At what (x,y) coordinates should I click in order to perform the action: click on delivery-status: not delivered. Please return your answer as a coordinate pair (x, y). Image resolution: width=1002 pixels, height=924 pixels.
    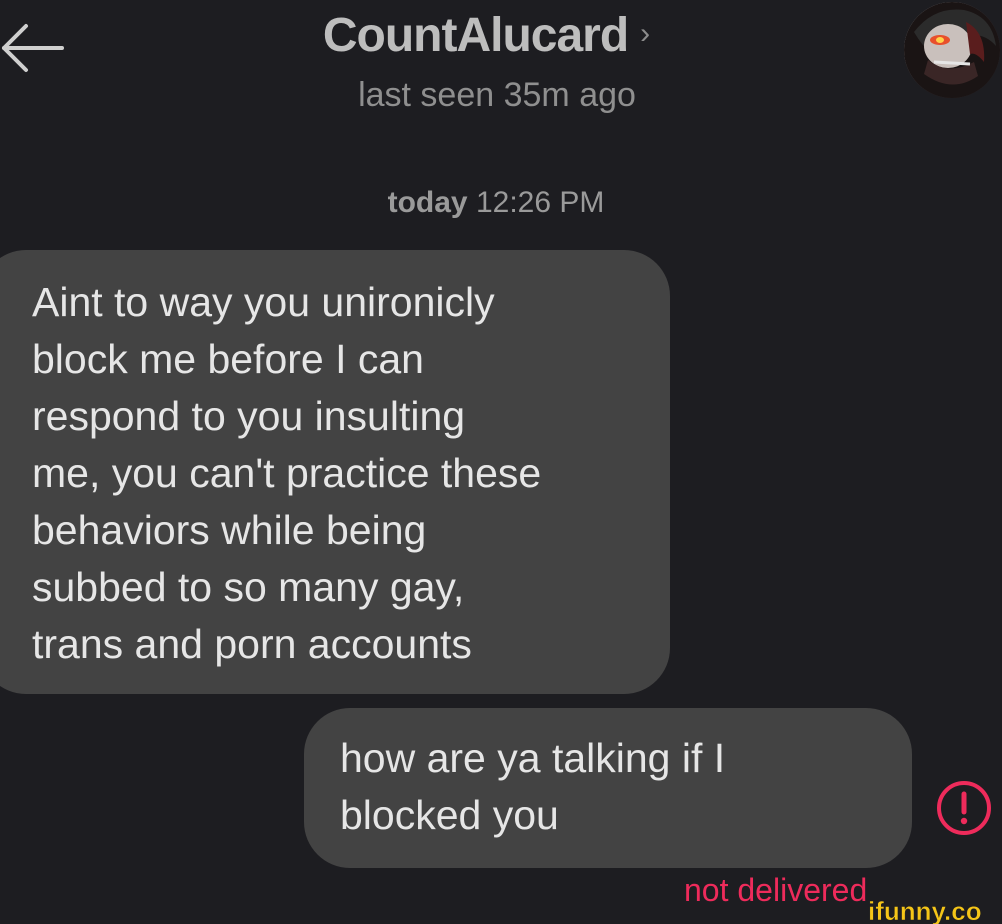
    Looking at the image, I should click on (776, 890).